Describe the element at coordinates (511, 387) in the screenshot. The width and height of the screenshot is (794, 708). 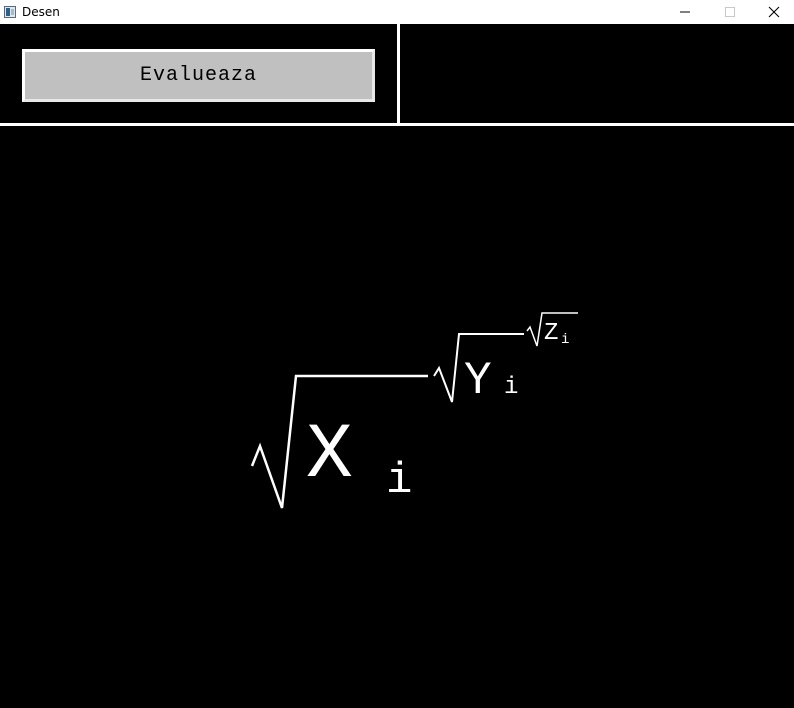
I see `formula-y-subscript: i` at that location.